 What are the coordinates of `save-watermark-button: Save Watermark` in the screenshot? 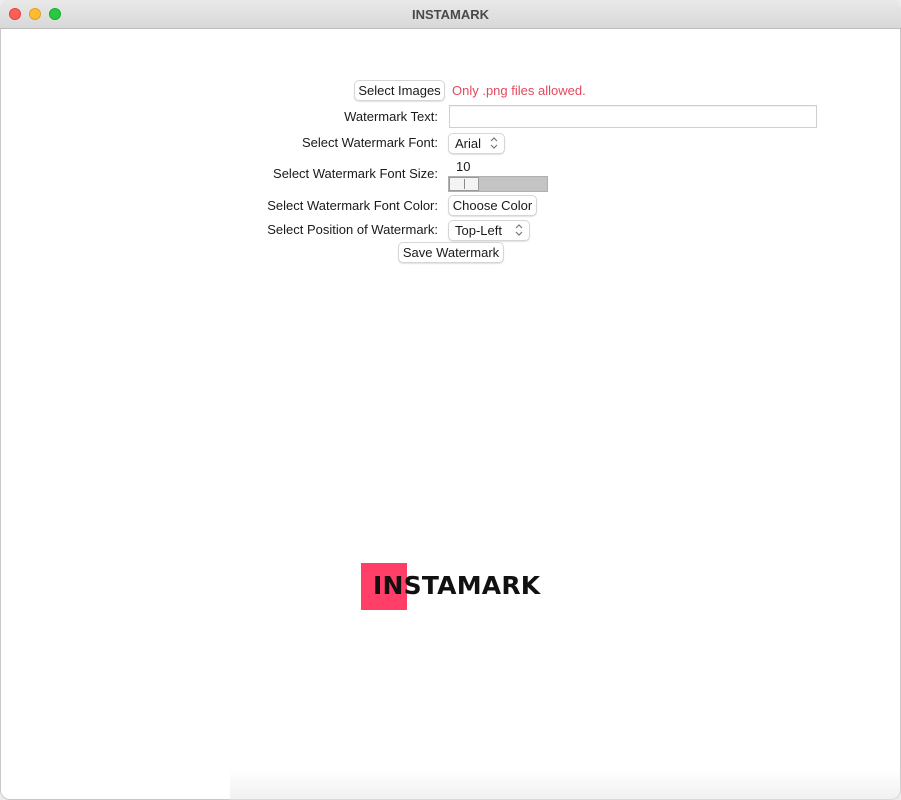 It's located at (451, 252).